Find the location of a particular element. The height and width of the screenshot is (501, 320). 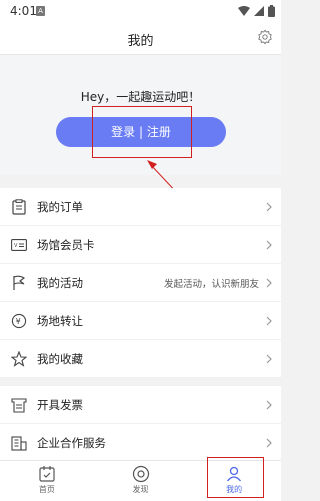

menu-group-secondary: 开具发票 企业合作服务 is located at coordinates (140, 424).